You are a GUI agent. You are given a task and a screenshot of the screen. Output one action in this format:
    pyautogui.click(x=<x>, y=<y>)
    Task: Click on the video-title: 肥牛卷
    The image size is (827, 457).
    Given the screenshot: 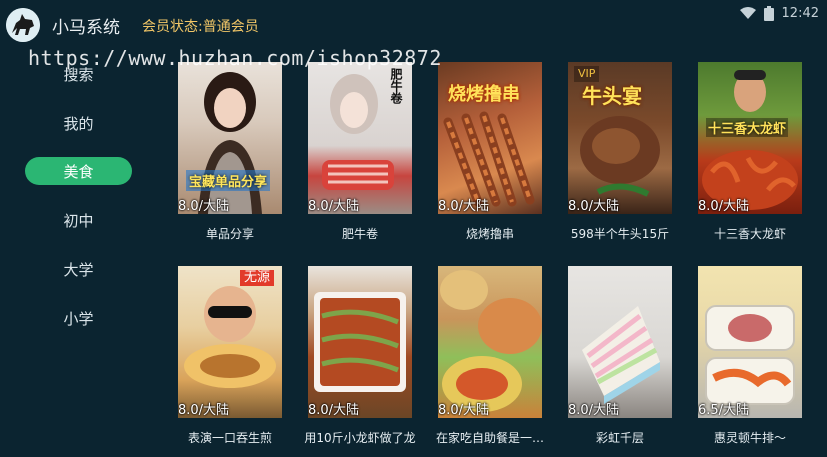 What is the action you would take?
    pyautogui.click(x=359, y=234)
    